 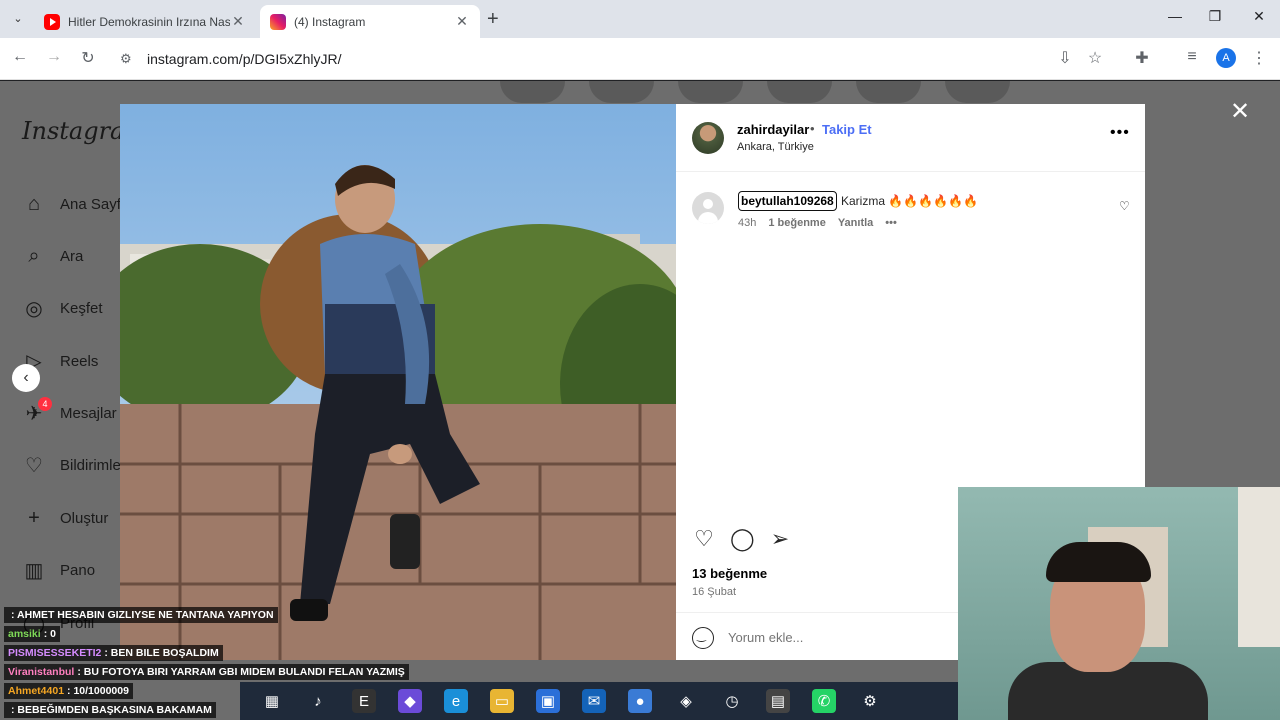 What do you see at coordinates (318, 701) in the screenshot?
I see `tiktok-icon: ♪` at bounding box center [318, 701].